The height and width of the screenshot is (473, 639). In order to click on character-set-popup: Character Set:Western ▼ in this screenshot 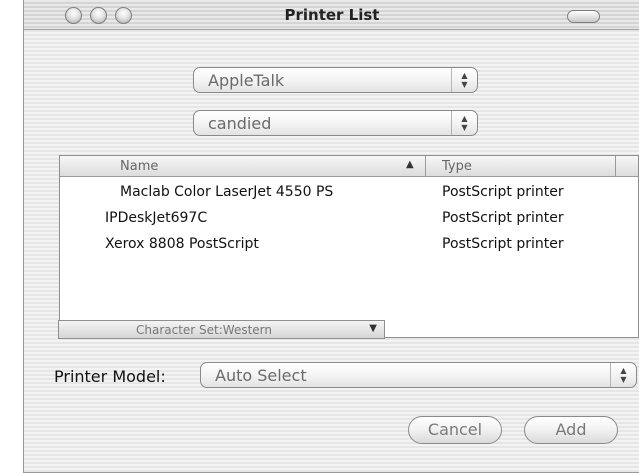, I will do `click(221, 329)`.